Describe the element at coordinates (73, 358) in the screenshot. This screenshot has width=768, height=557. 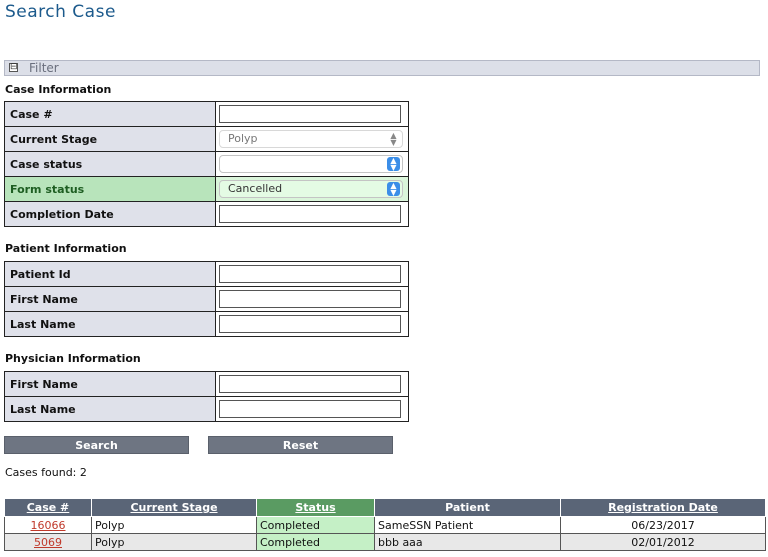
I see `physician-information-title: Physician Information` at that location.